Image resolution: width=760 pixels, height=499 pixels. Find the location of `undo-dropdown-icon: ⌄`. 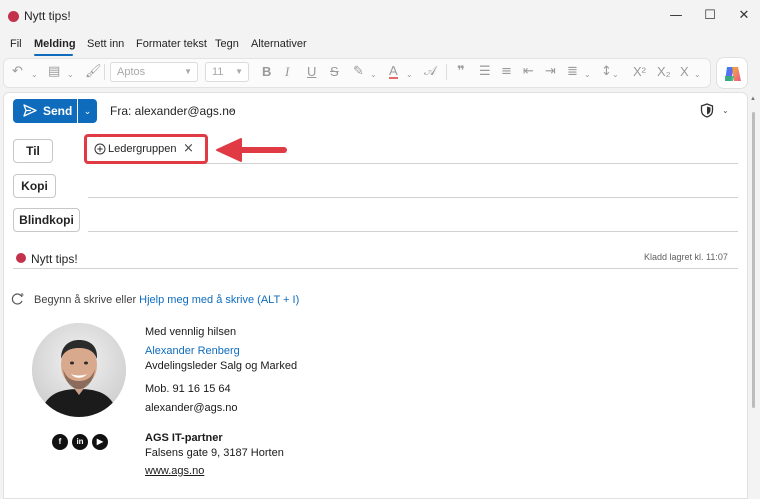

undo-dropdown-icon: ⌄ is located at coordinates (34, 74).